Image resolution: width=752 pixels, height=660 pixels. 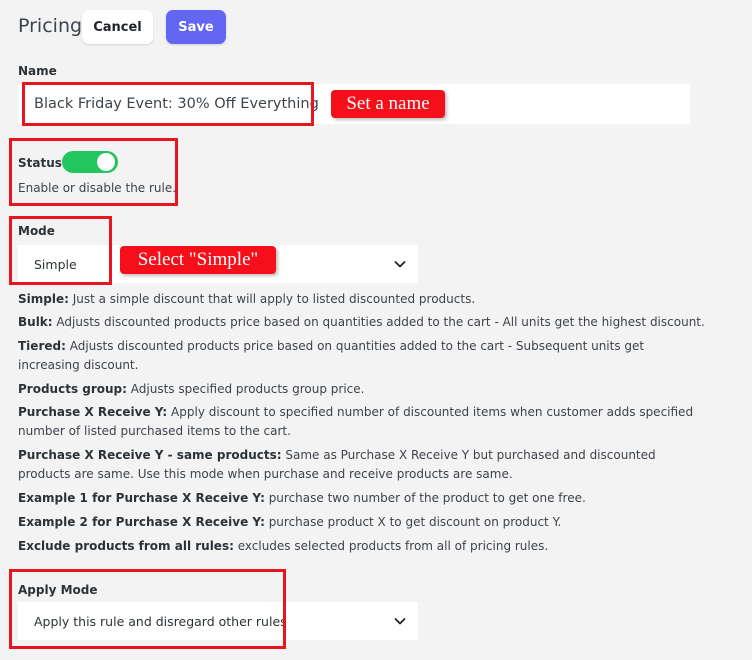 I want to click on description-term: Exclude products from all rules:, so click(x=126, y=546).